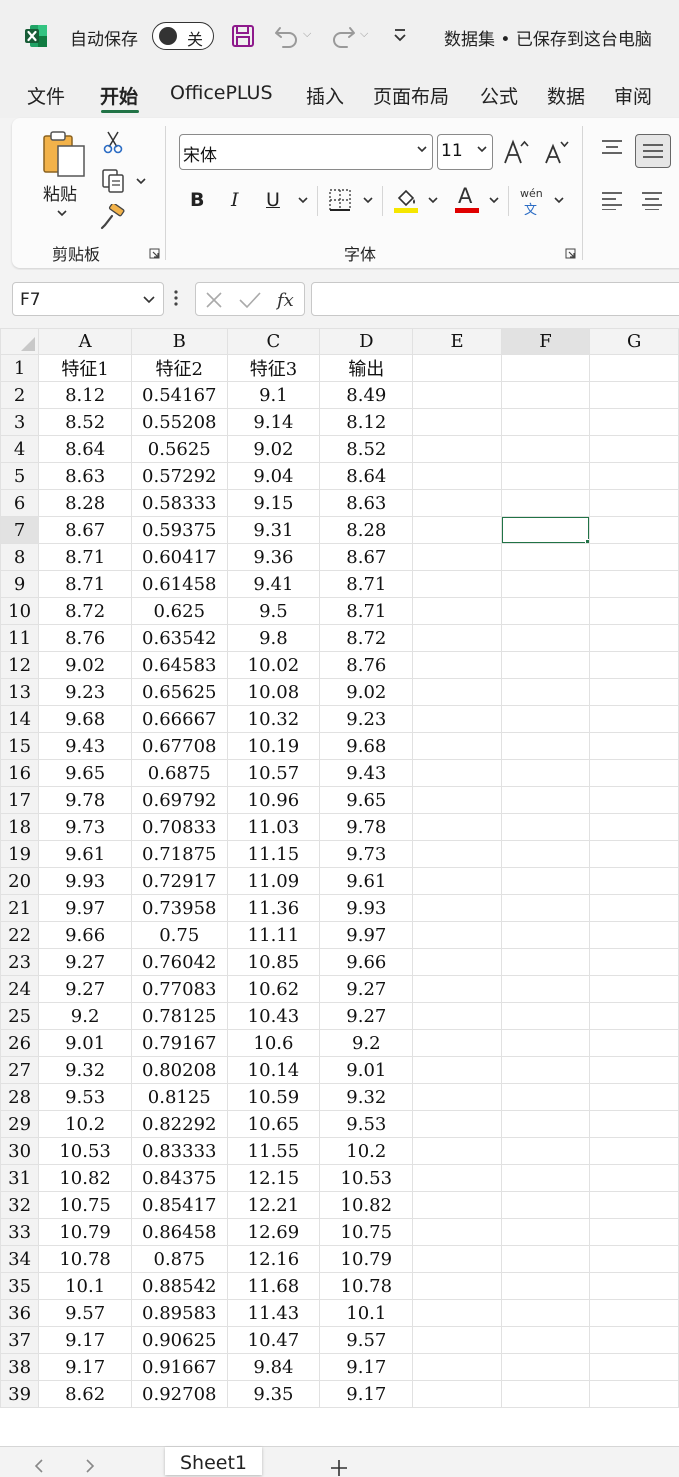  What do you see at coordinates (634, 1340) in the screenshot?
I see `cell-g37` at bounding box center [634, 1340].